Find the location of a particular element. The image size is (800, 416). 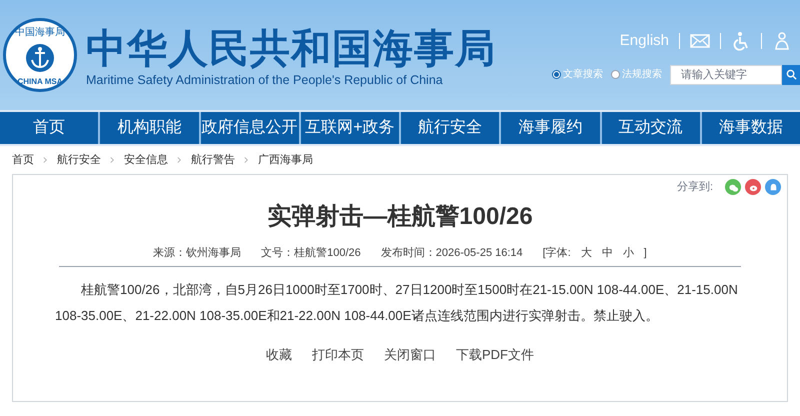

breadcrumb-link: 航行安全 is located at coordinates (79, 160).